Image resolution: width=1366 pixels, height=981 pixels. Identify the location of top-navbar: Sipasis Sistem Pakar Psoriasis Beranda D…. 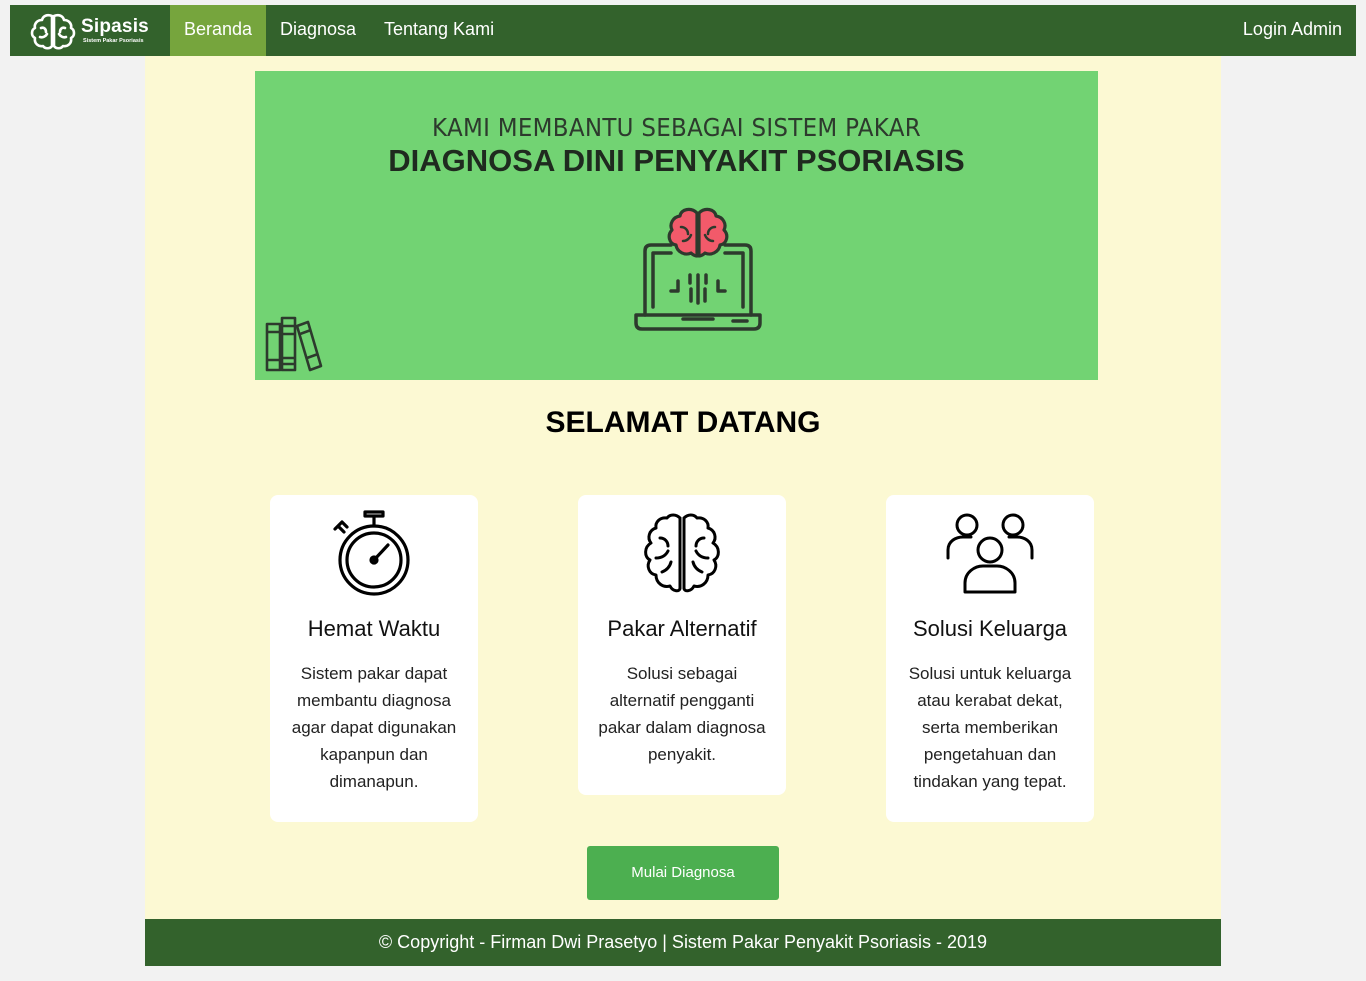
(683, 30).